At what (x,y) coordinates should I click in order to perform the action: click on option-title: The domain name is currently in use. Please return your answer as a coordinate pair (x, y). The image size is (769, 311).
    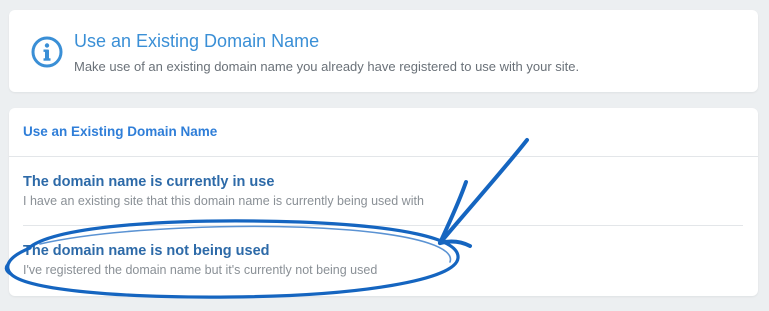
    Looking at the image, I should click on (383, 182).